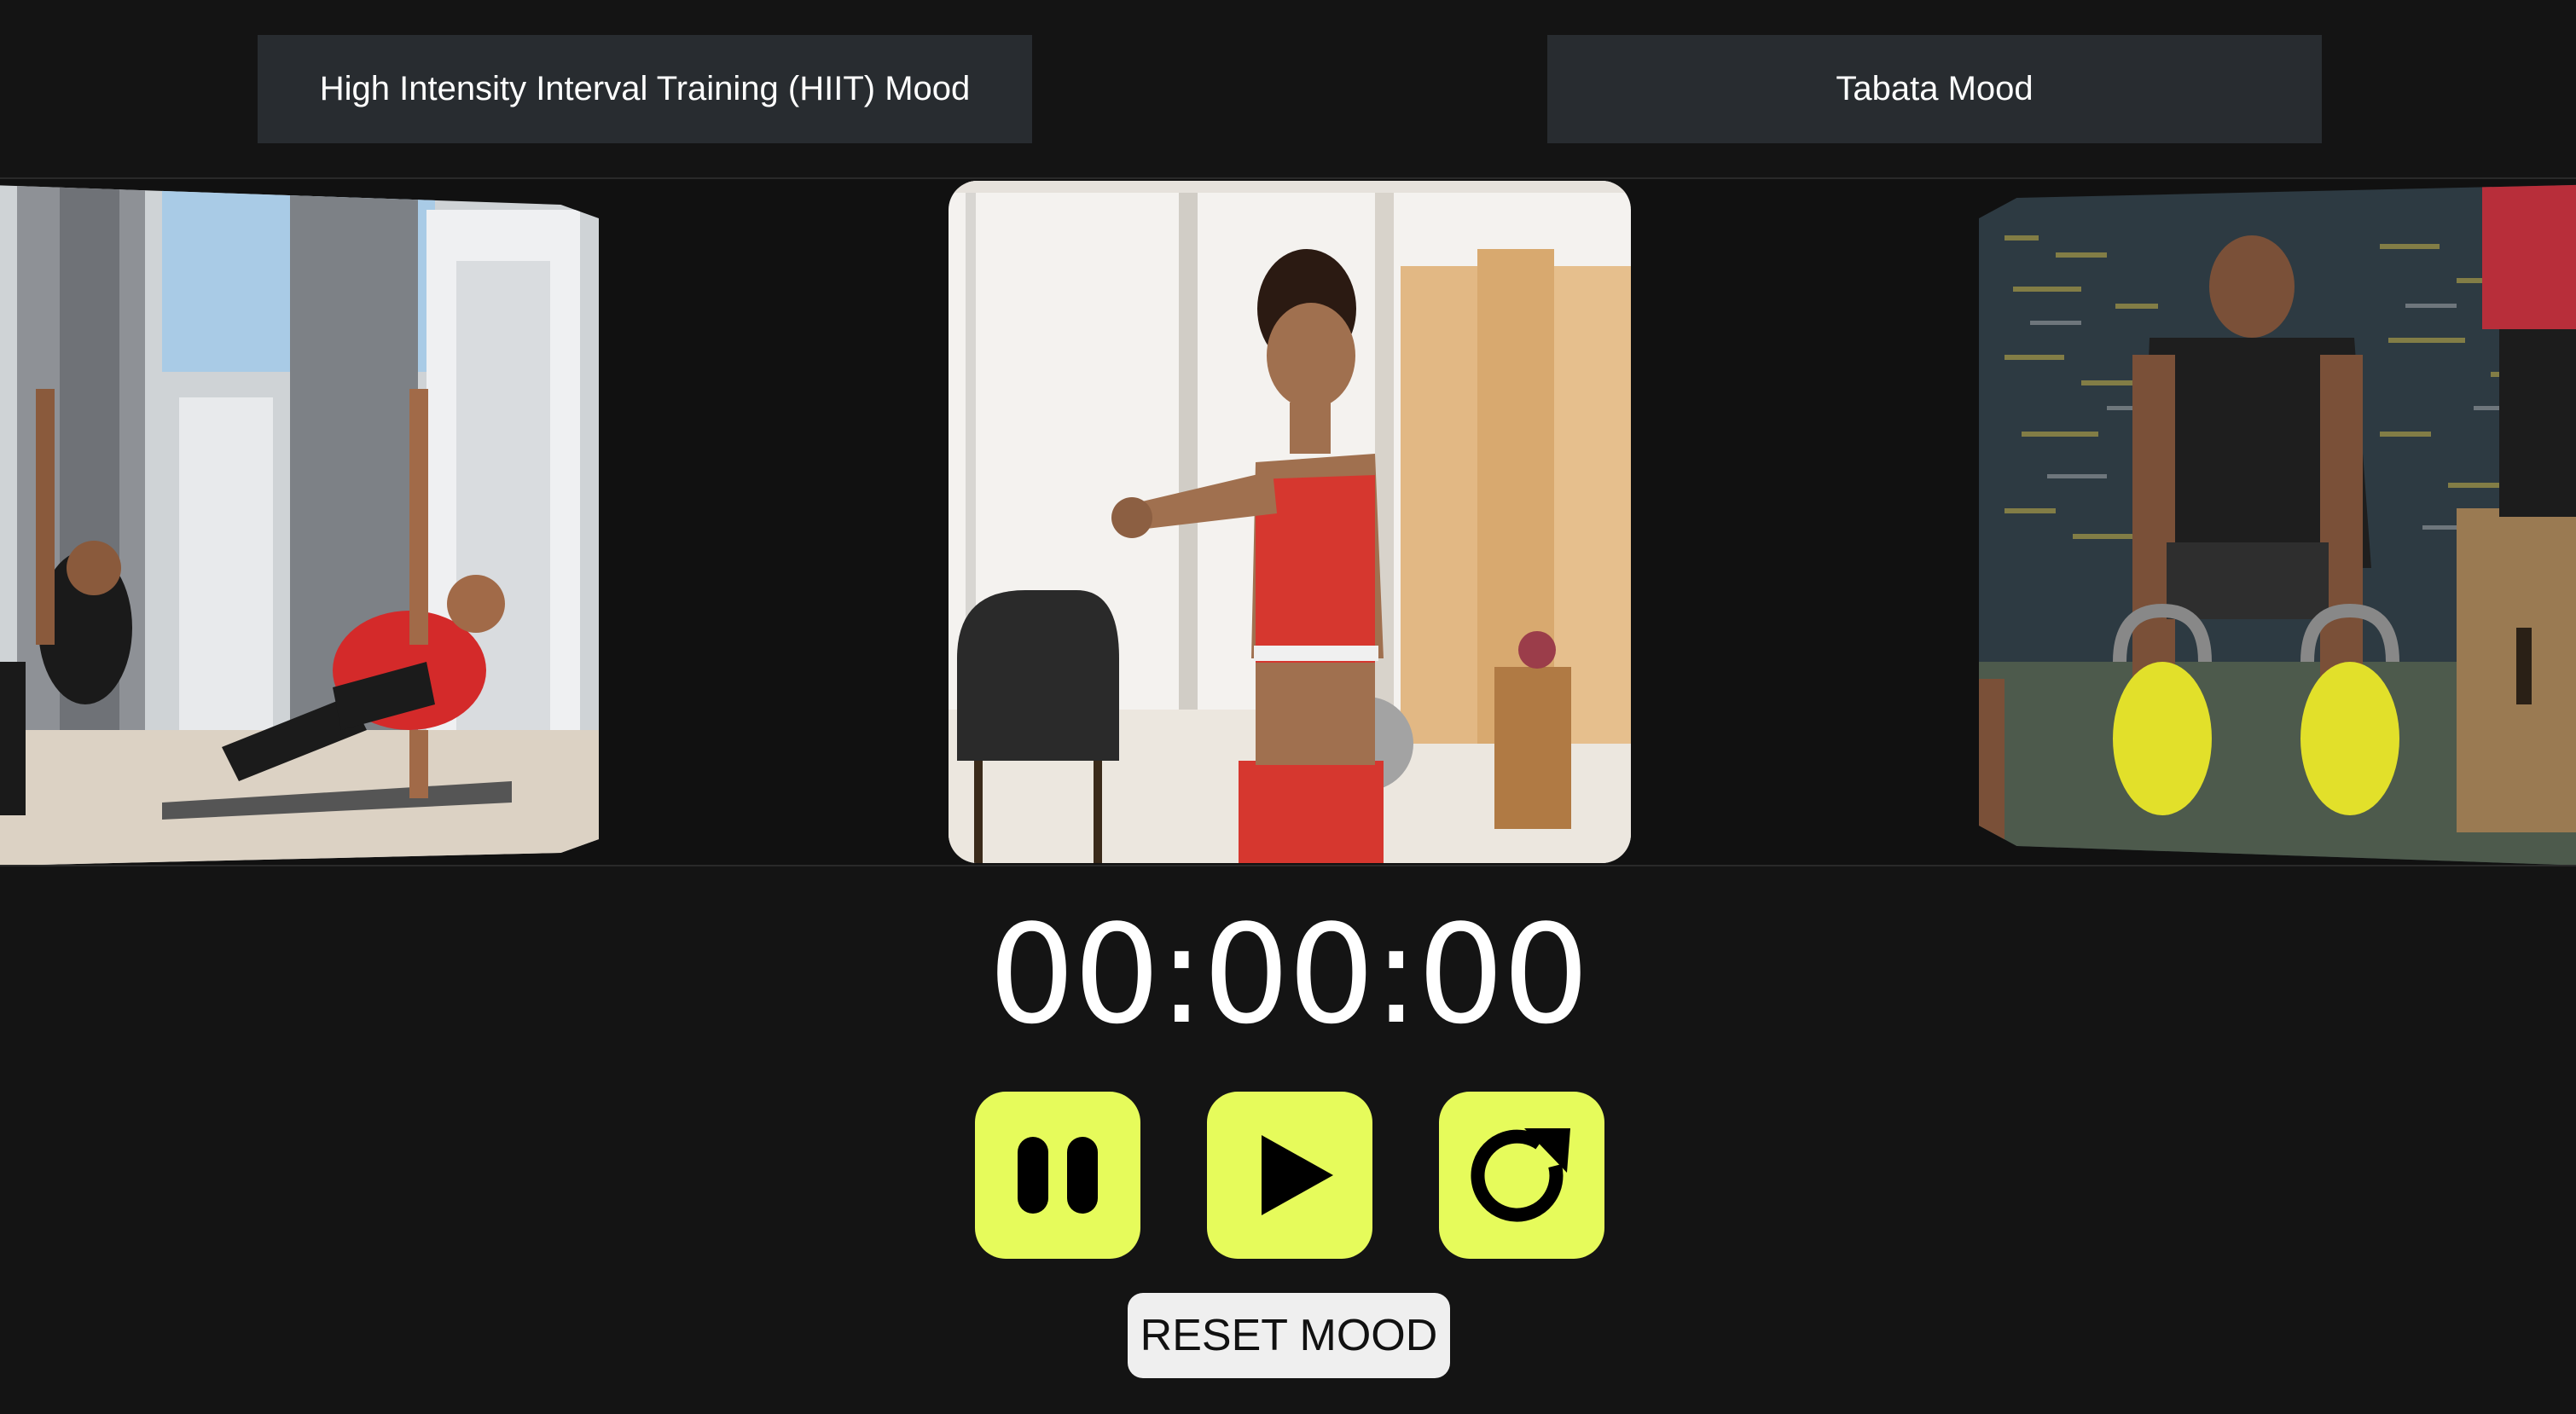  I want to click on play-button, so click(1289, 1175).